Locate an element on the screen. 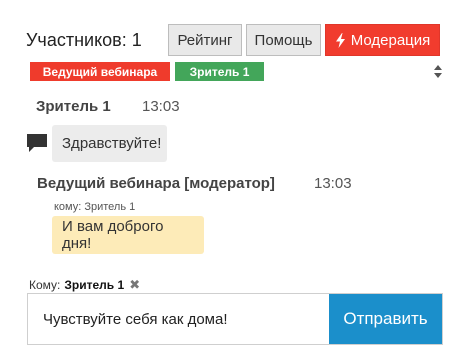  composer: Отправить is located at coordinates (235, 319).